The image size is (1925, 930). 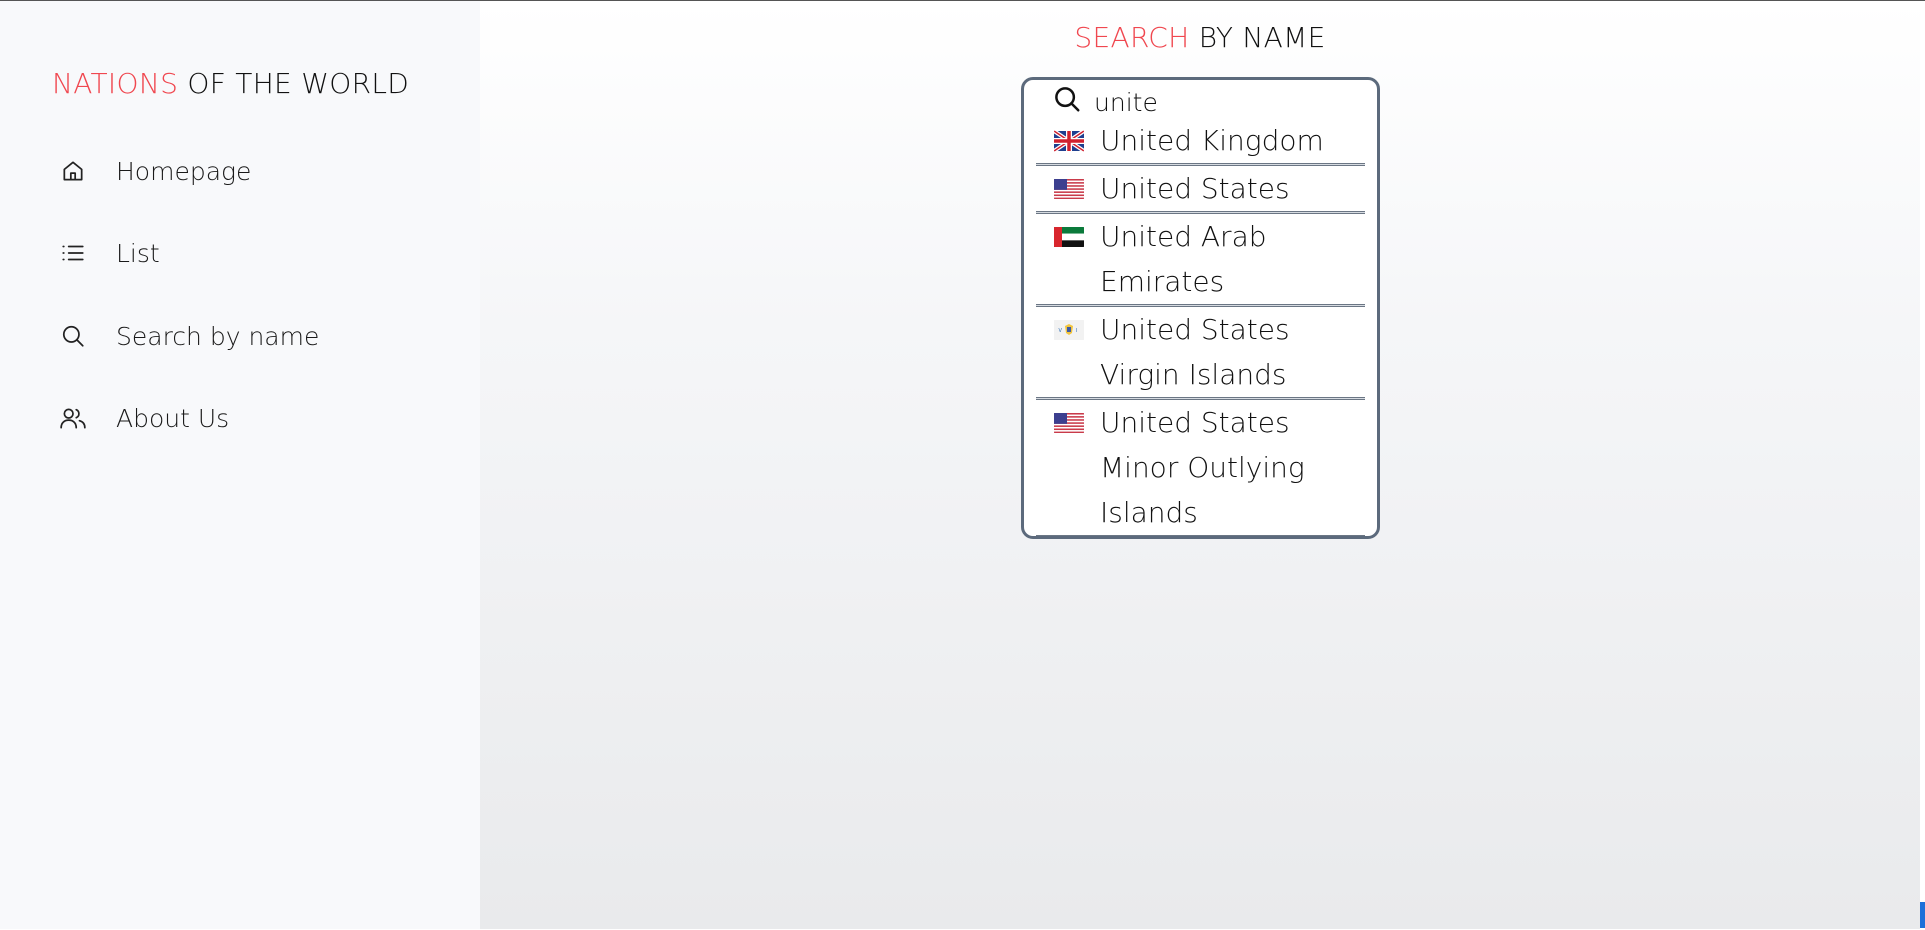 What do you see at coordinates (1195, 188) in the screenshot?
I see `result-name: United States` at bounding box center [1195, 188].